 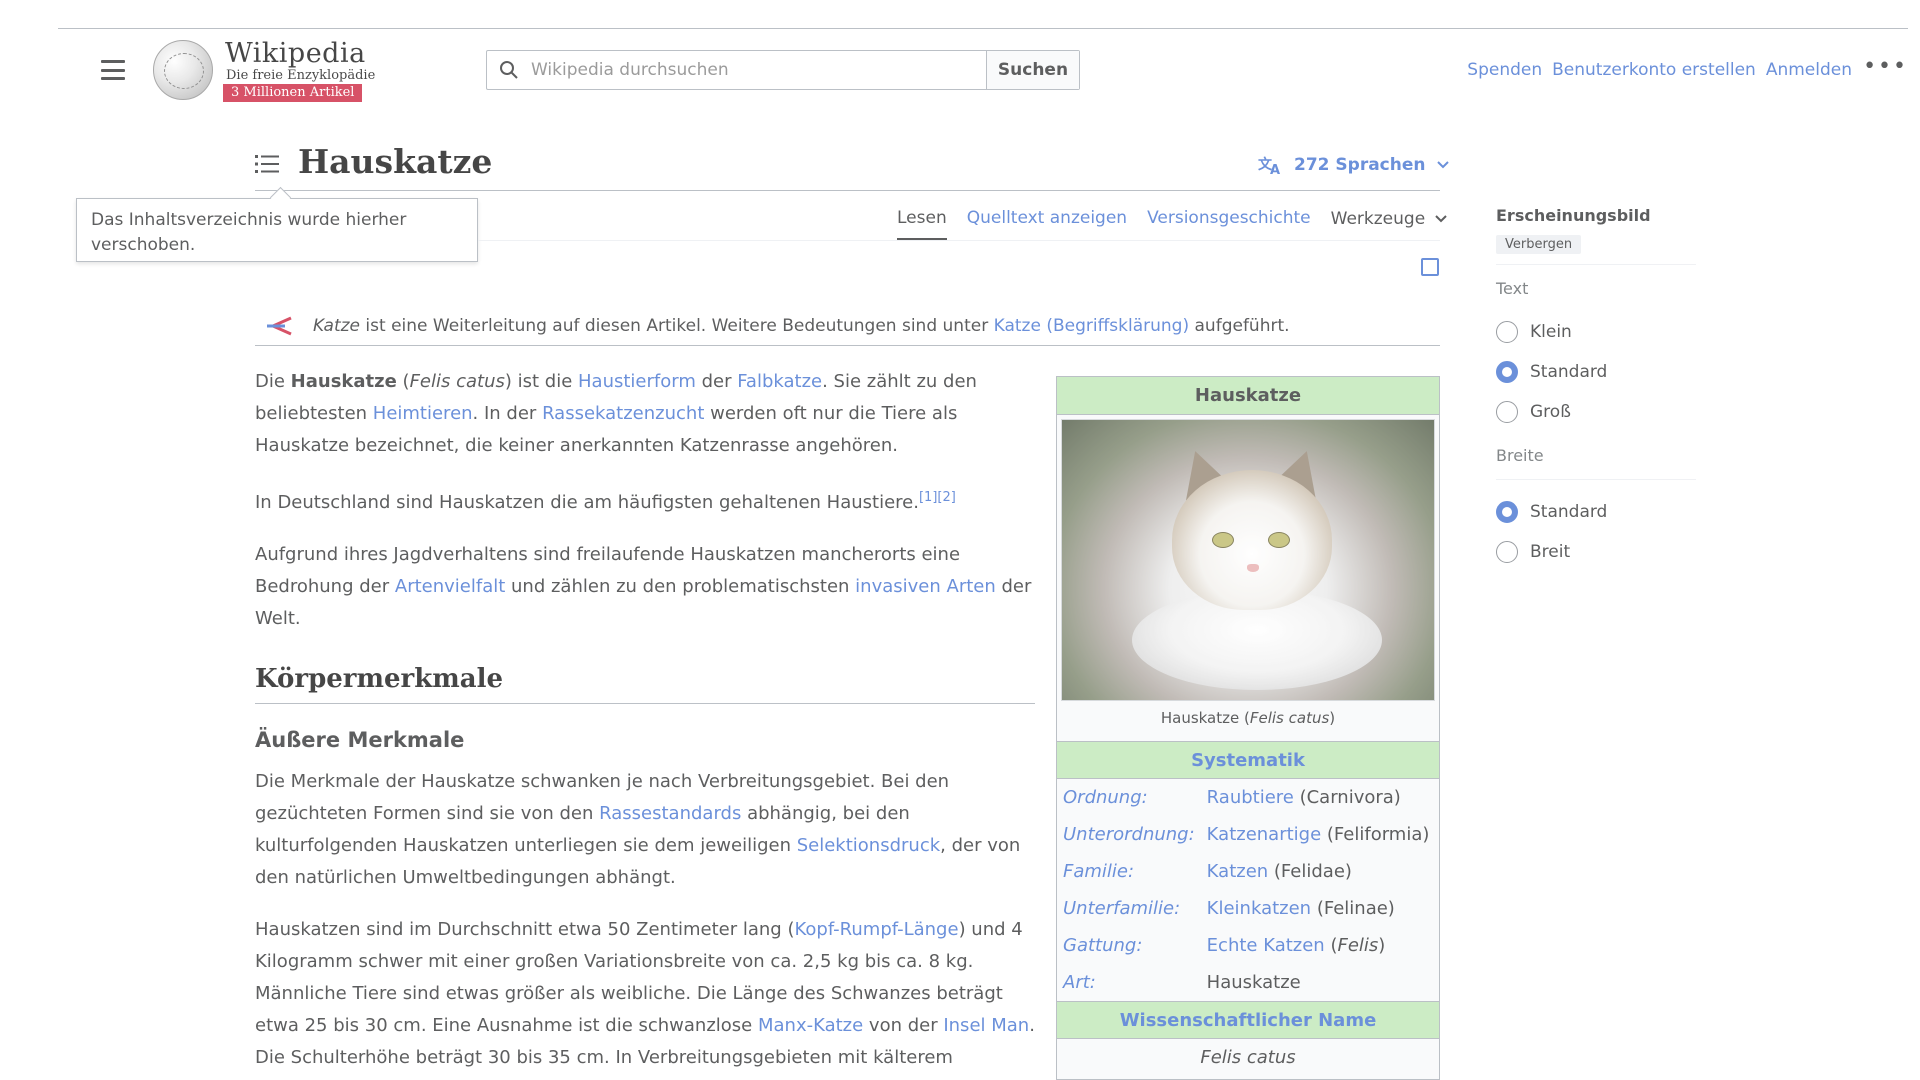 I want to click on text: (Feliformia), so click(x=1375, y=834).